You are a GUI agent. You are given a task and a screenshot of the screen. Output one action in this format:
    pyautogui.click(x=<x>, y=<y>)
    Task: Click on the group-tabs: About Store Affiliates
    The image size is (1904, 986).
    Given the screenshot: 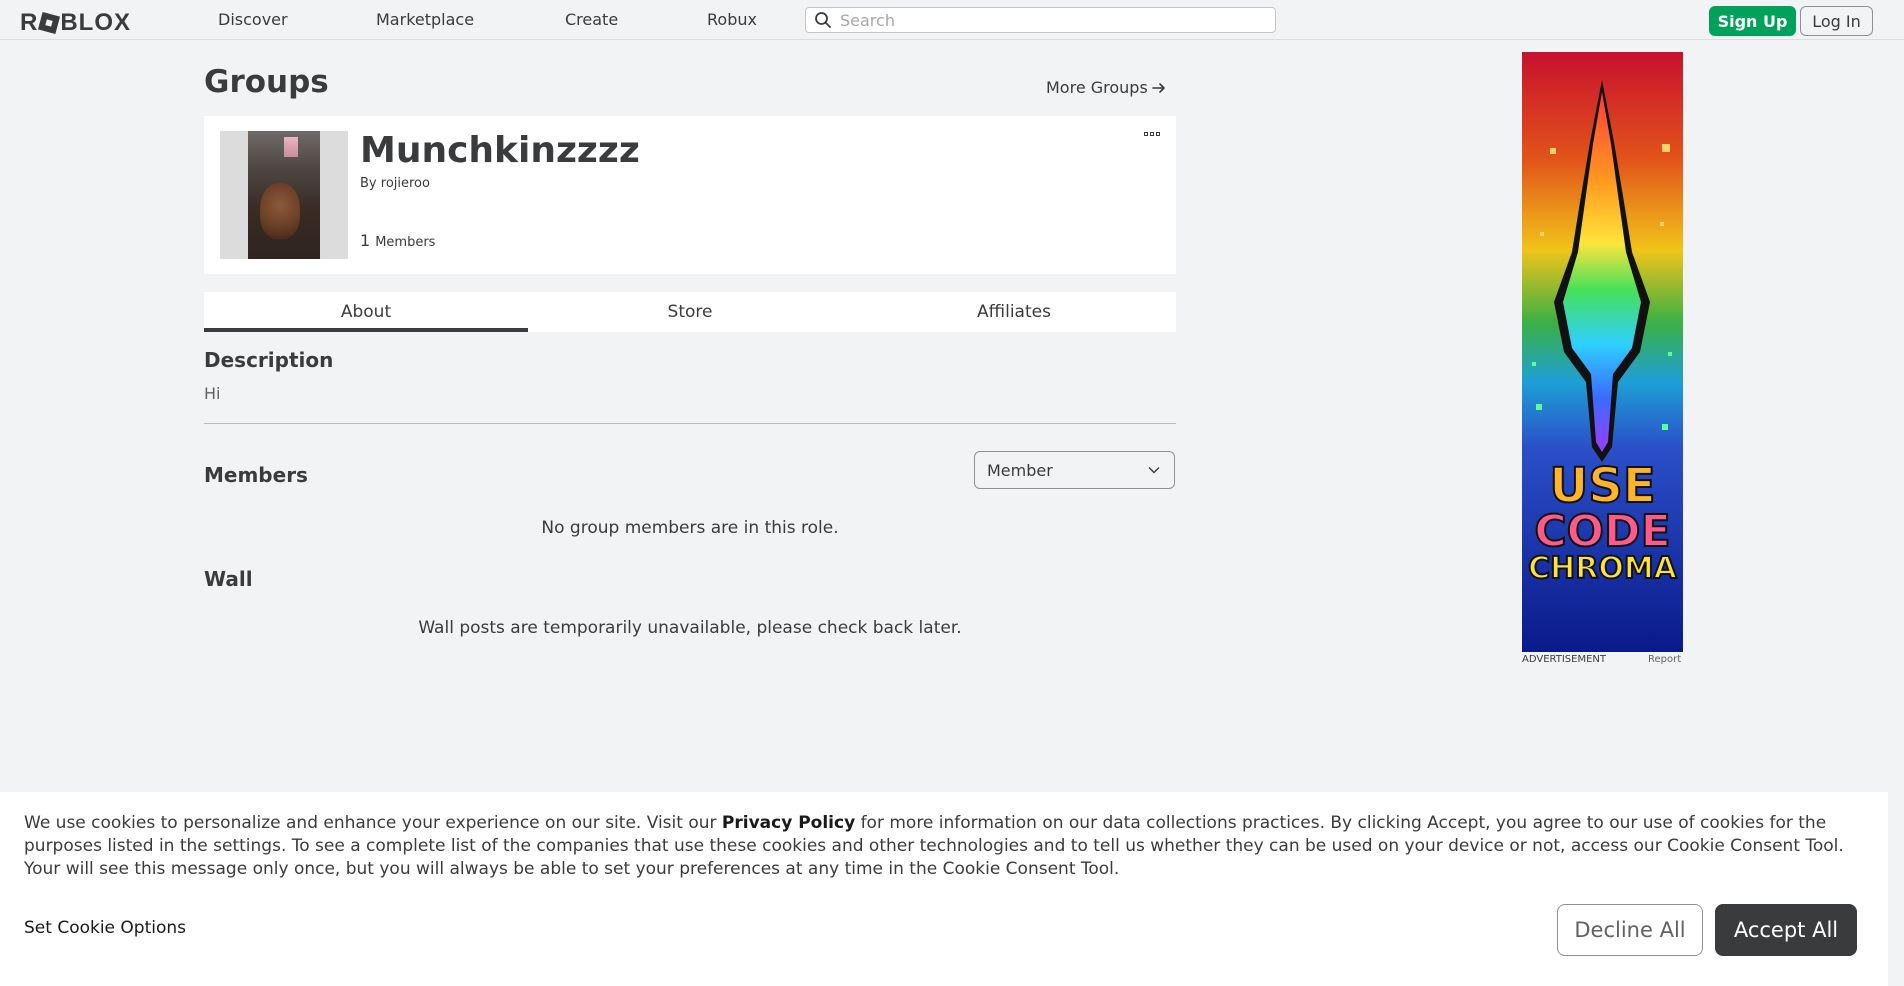 What is the action you would take?
    pyautogui.click(x=690, y=312)
    